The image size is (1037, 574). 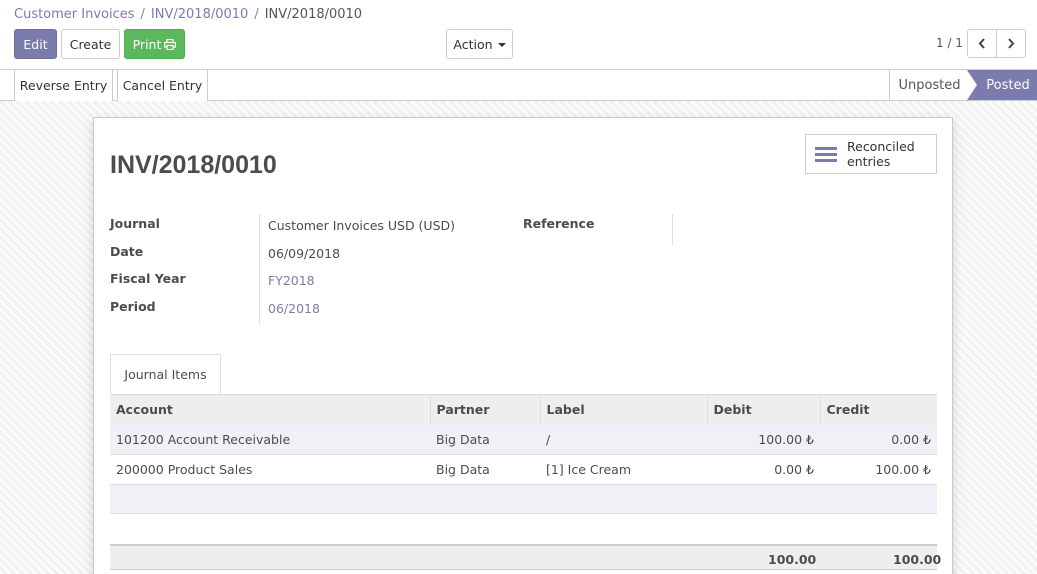 What do you see at coordinates (313, 14) in the screenshot?
I see `breadcrumb-current: INV/2018/0010` at bounding box center [313, 14].